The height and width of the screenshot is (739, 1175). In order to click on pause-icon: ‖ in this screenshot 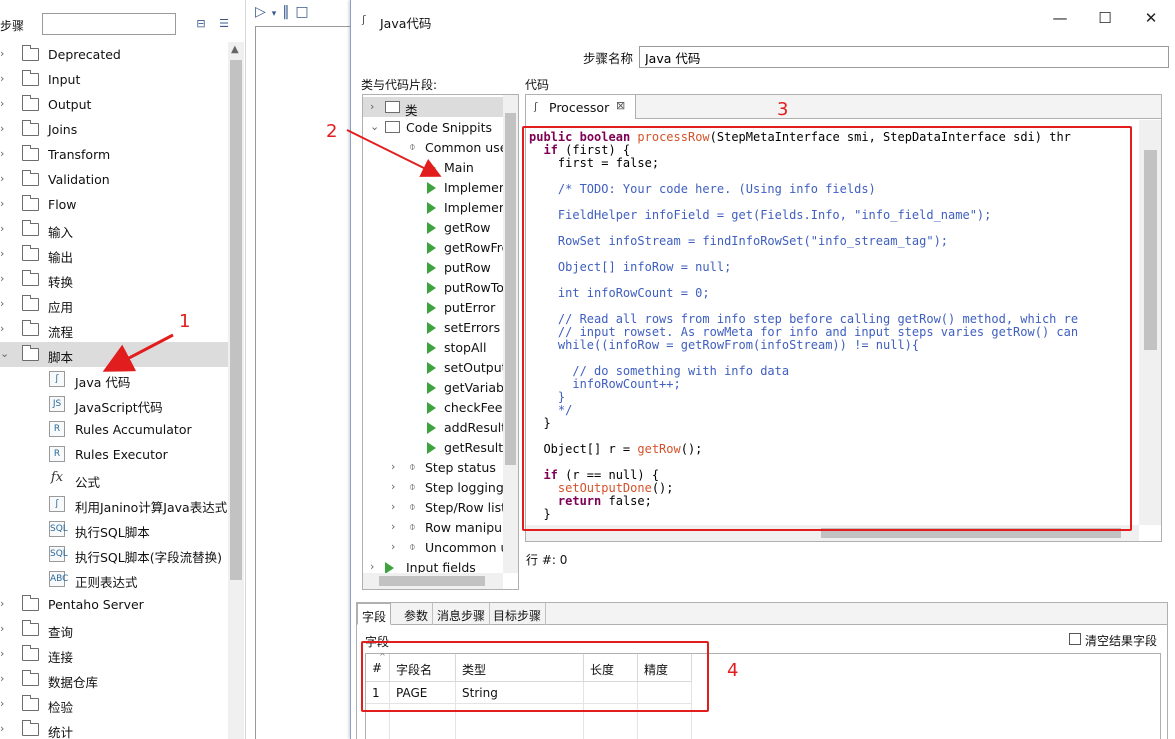, I will do `click(285, 12)`.